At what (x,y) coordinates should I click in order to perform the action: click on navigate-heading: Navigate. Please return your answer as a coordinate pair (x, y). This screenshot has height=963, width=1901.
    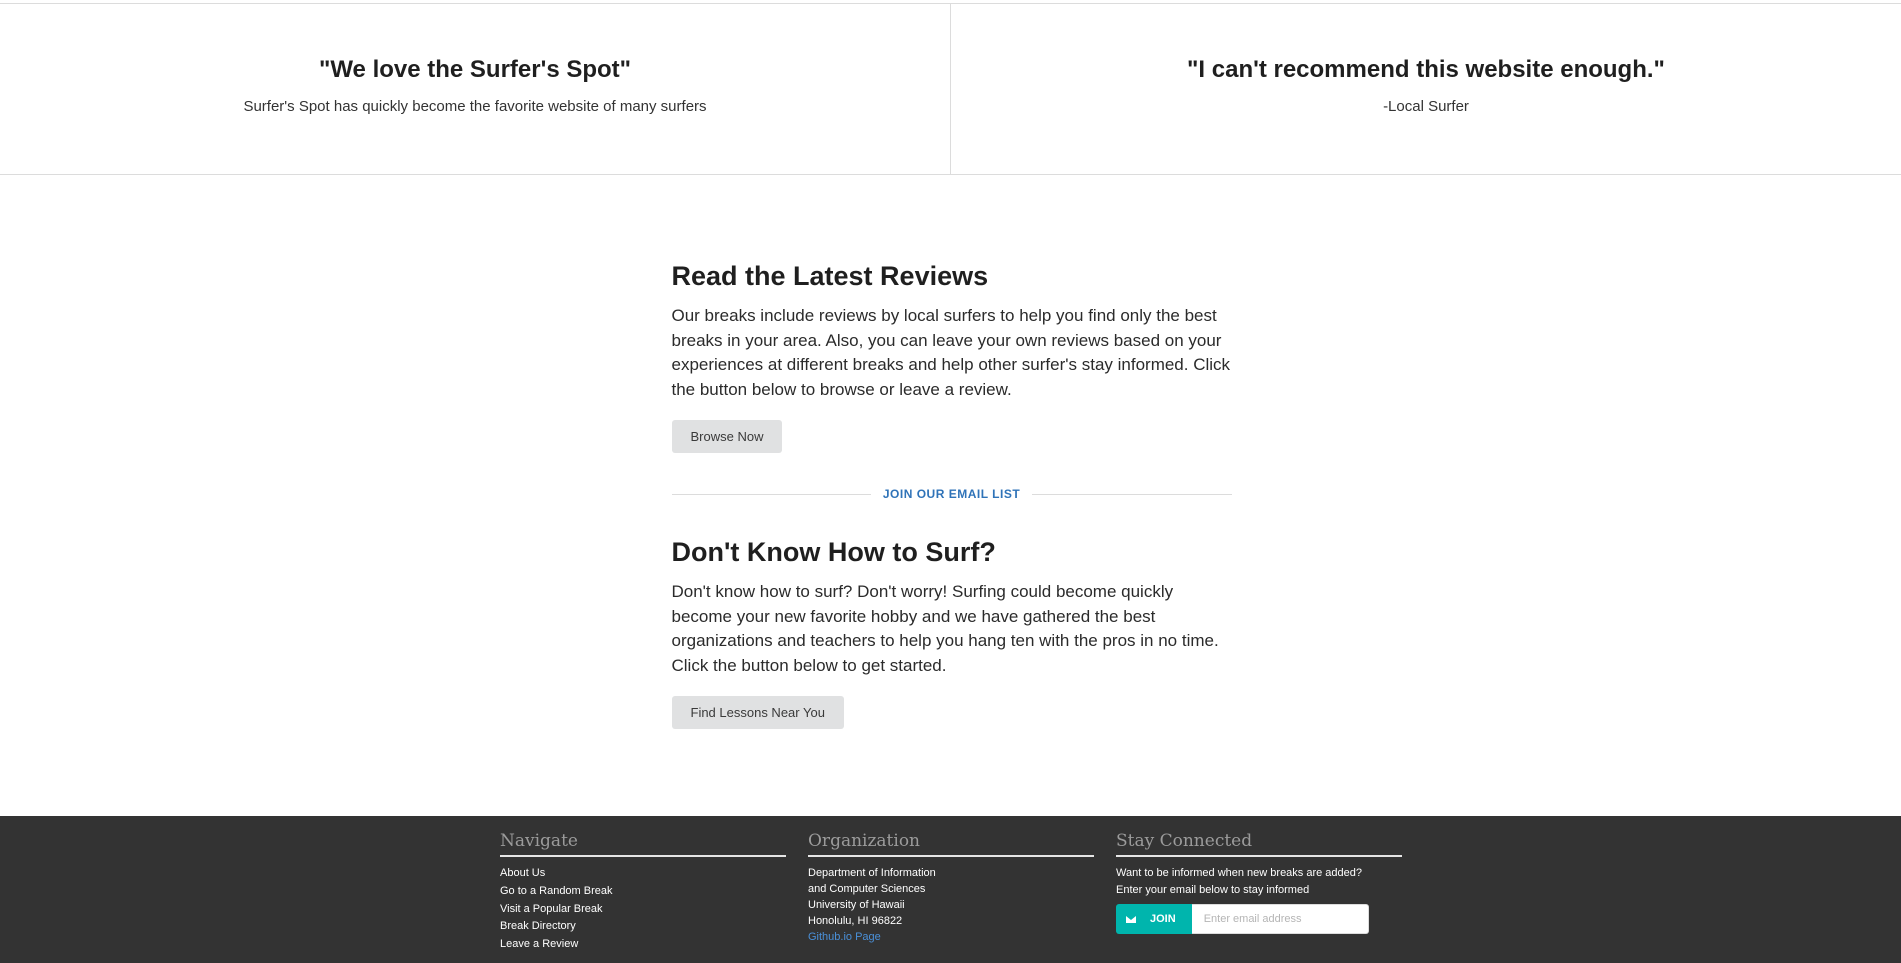
    Looking at the image, I should click on (643, 844).